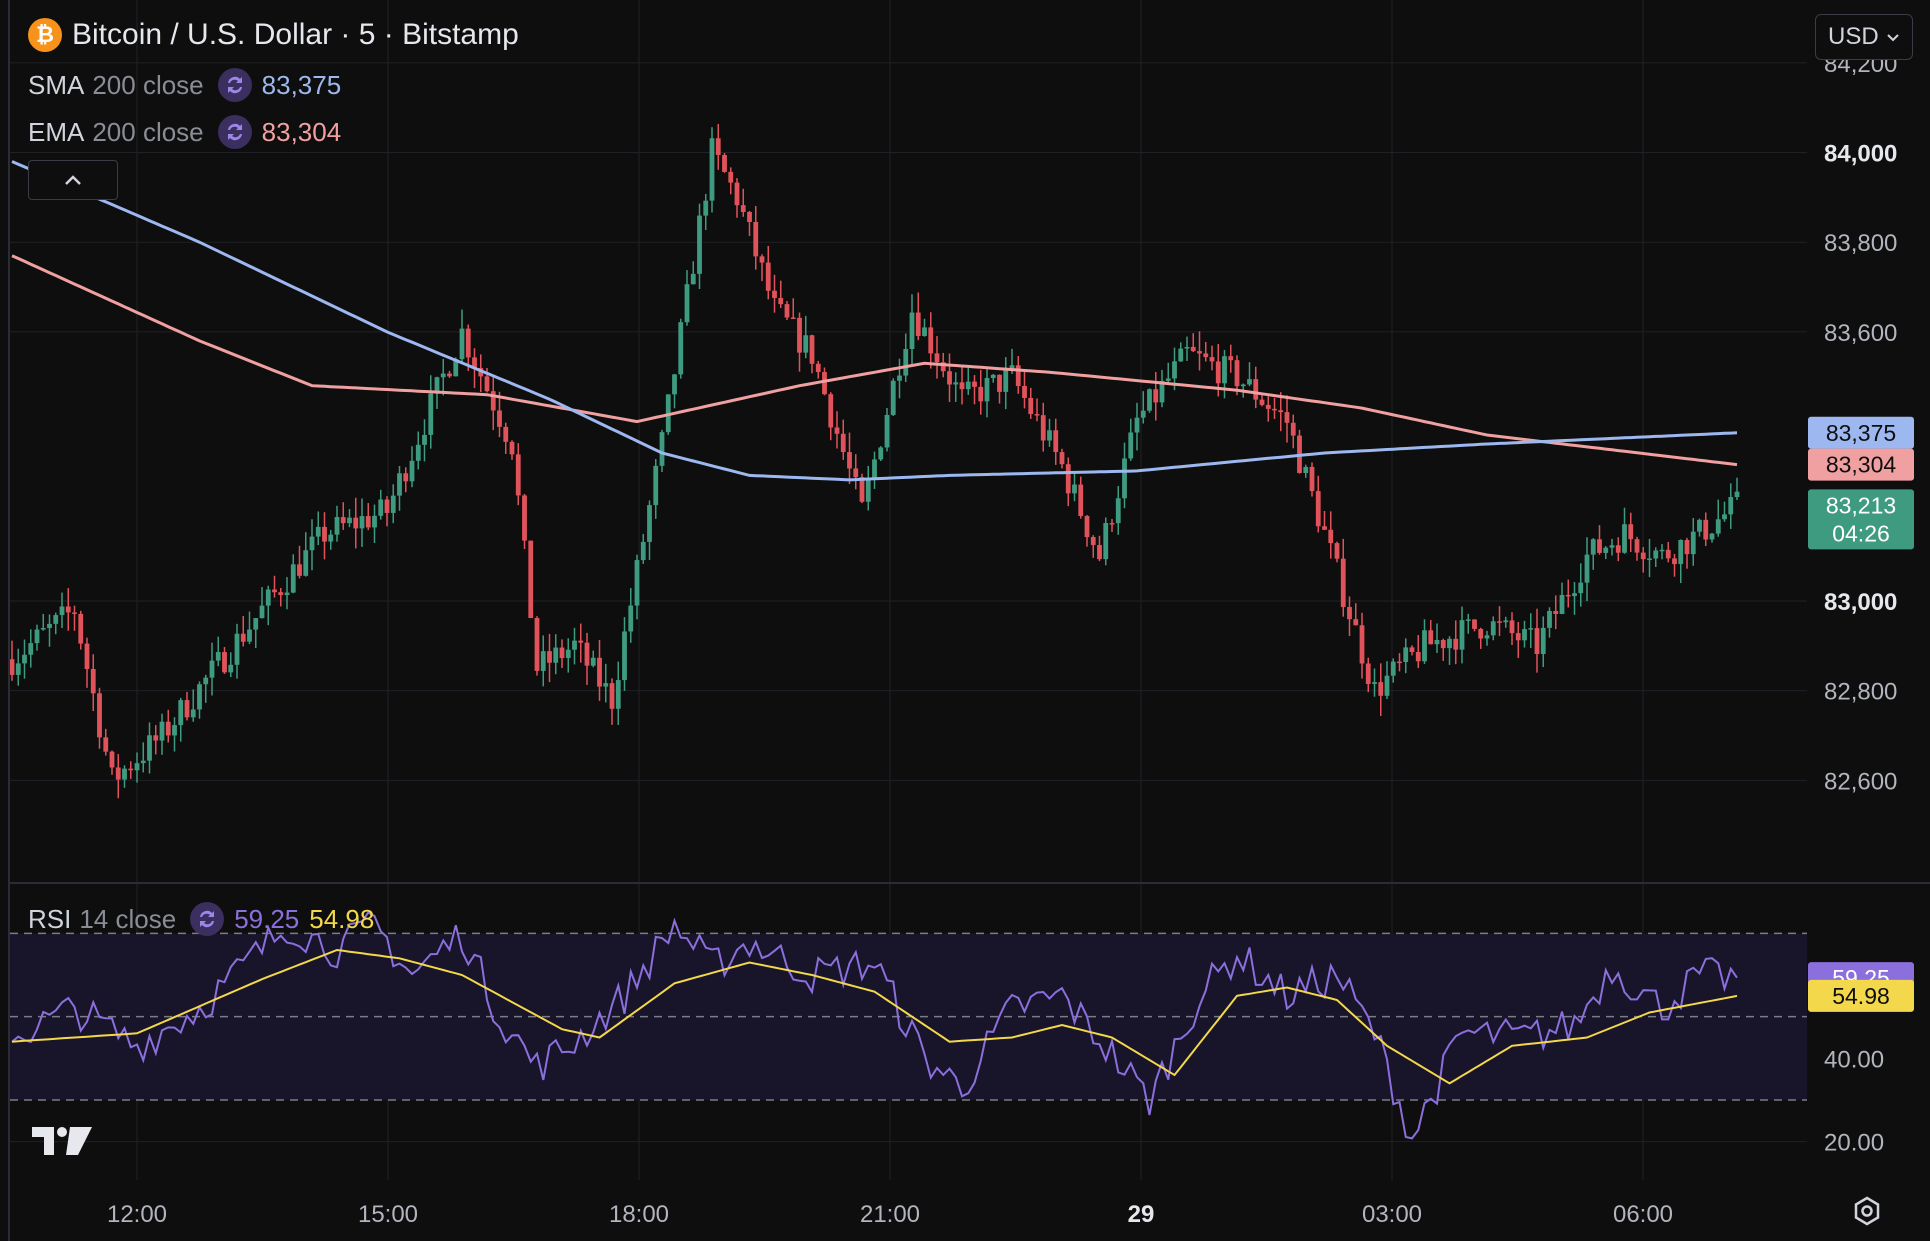 The image size is (1930, 1241). I want to click on settings-icon, so click(1867, 1213).